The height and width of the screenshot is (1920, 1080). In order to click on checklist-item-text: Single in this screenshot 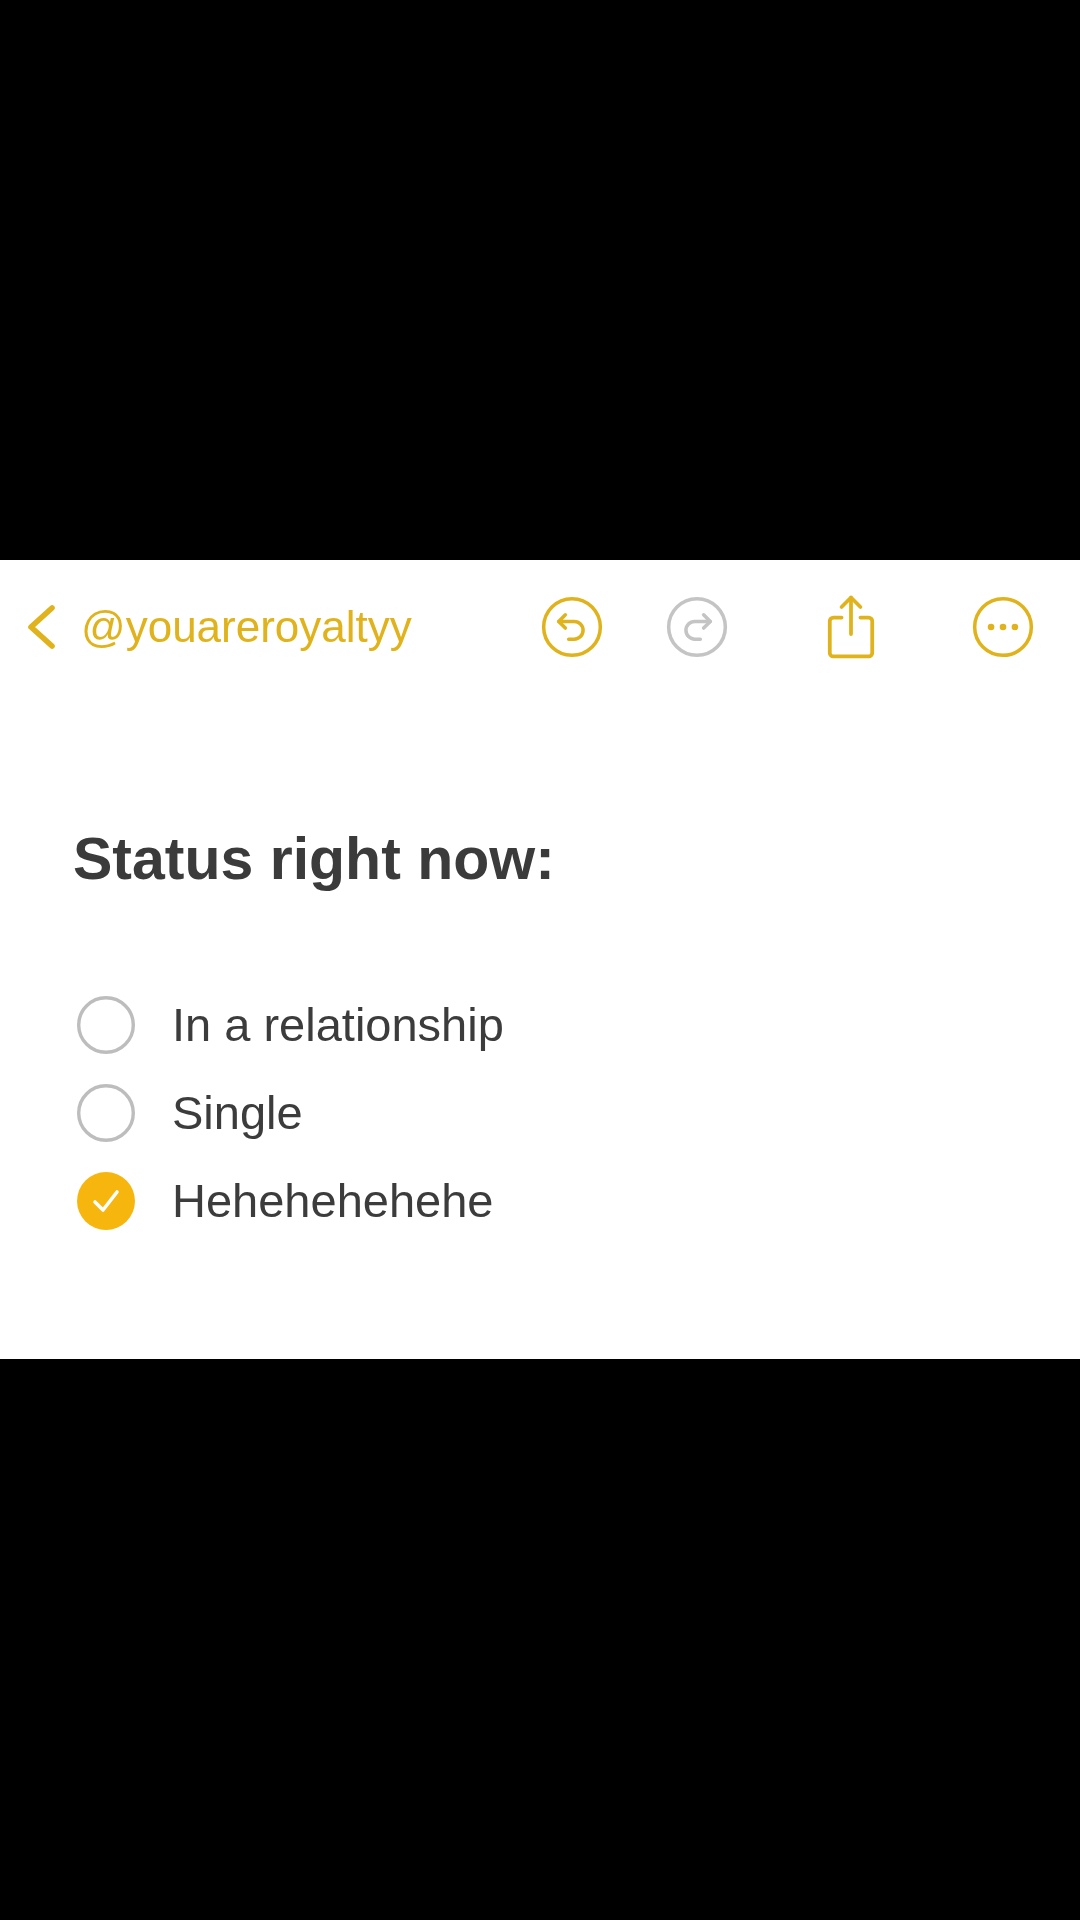, I will do `click(237, 1112)`.